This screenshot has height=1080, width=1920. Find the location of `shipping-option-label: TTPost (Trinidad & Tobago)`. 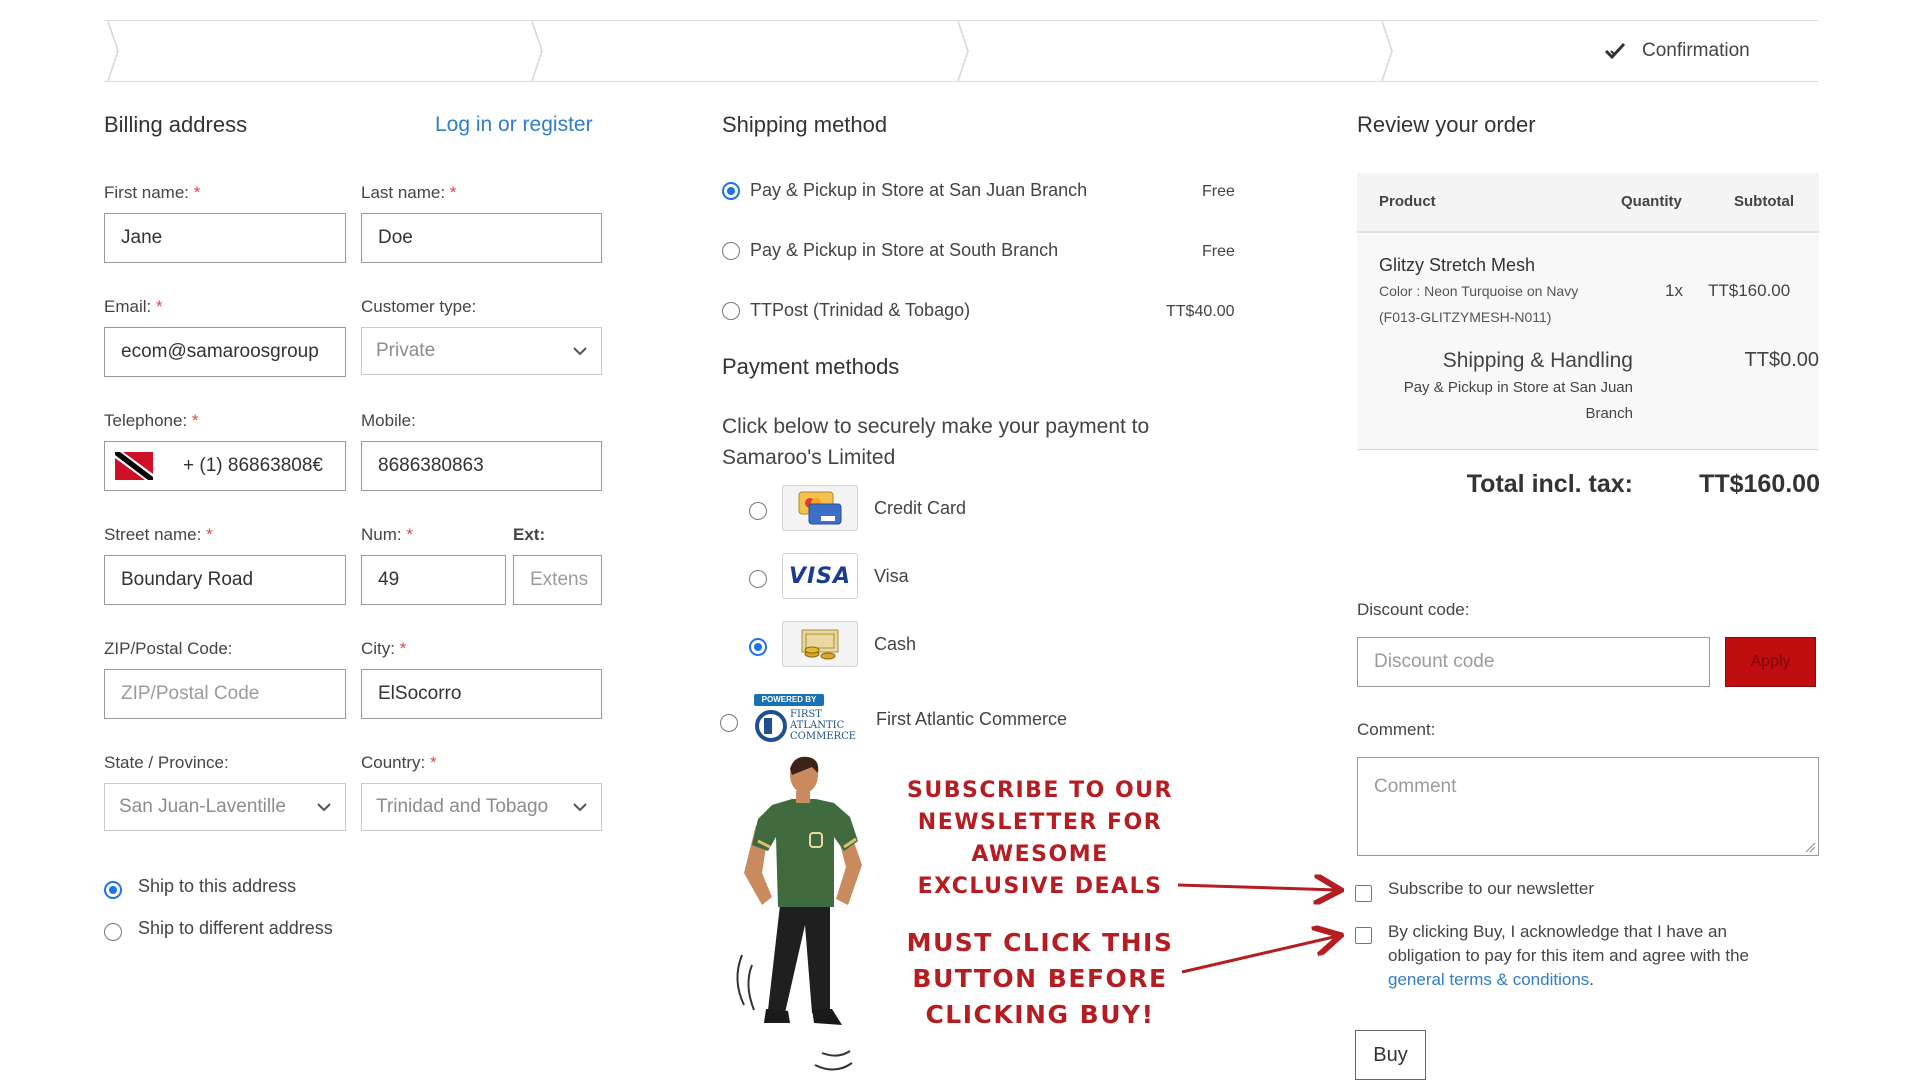

shipping-option-label: TTPost (Trinidad & Tobago) is located at coordinates (860, 310).